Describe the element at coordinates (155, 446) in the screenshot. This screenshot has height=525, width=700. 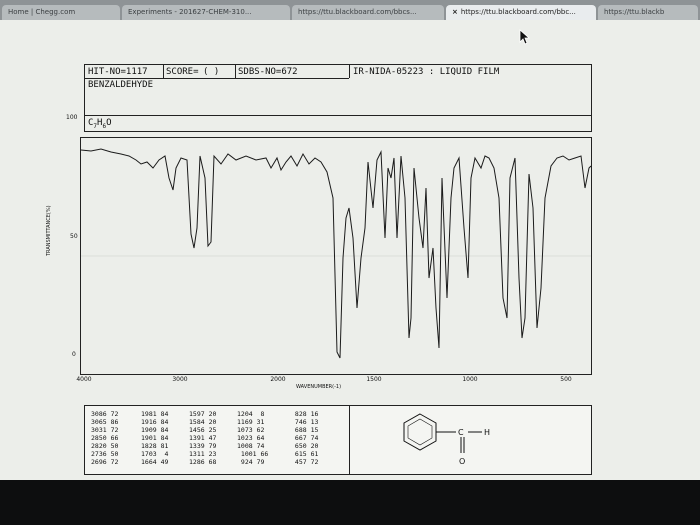
I see `peak-entry: 1828 81` at that location.